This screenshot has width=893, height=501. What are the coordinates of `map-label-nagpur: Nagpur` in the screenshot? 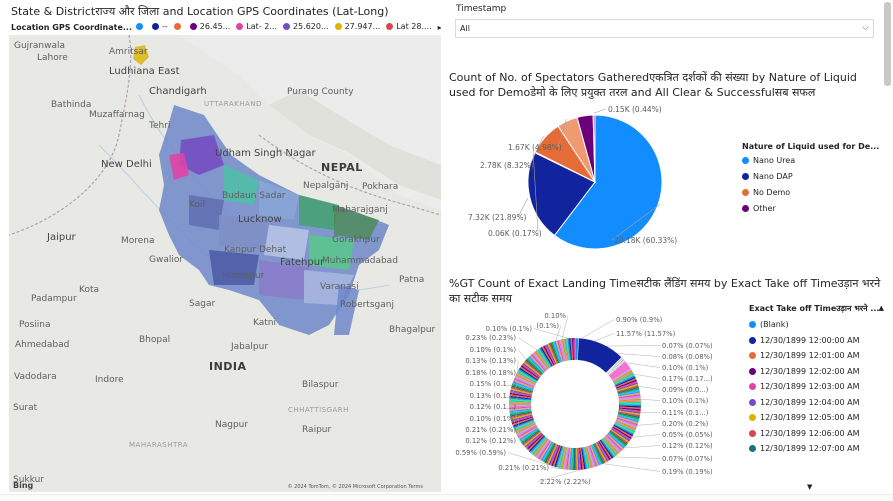 It's located at (232, 425).